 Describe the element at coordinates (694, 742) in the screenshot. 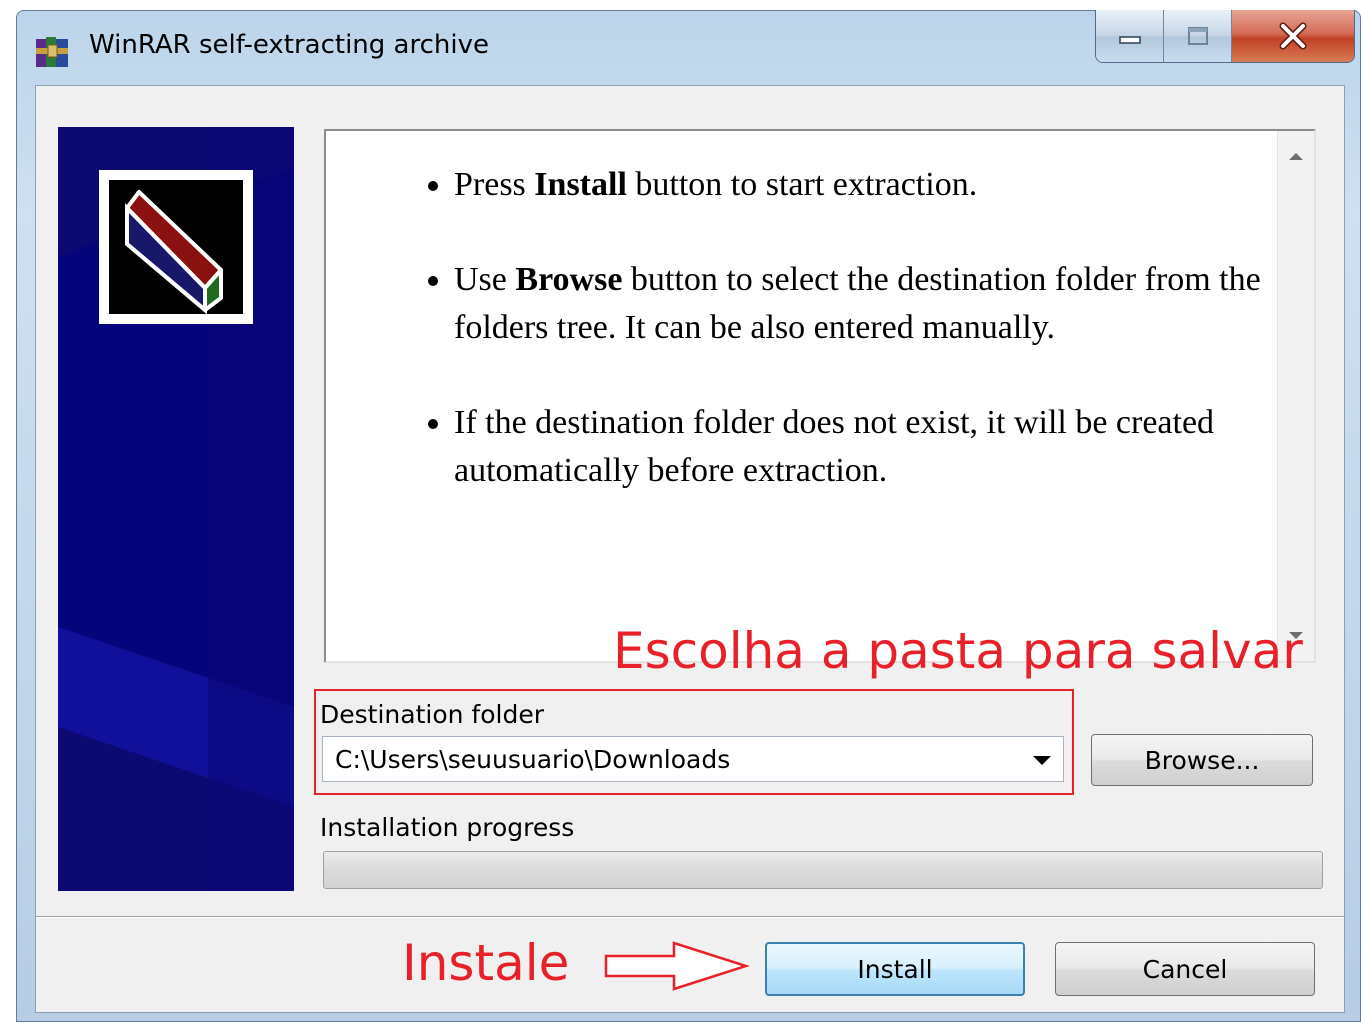

I see `annotation-highlight-box` at that location.